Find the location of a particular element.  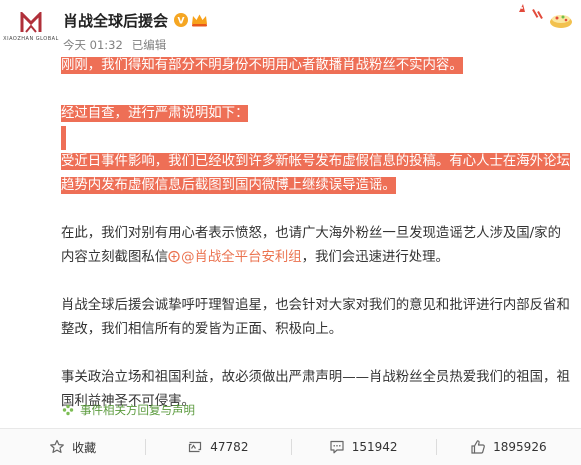

avatar-logo-text: XIAOZHAN GLOBAL is located at coordinates (31, 39).